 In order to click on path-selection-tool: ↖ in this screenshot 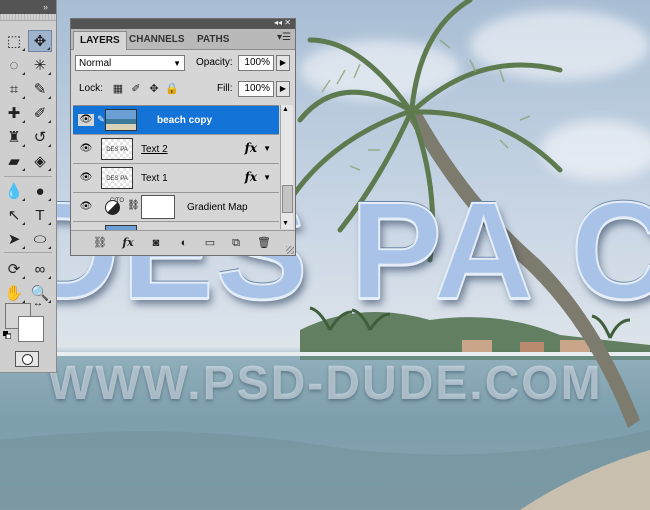, I will do `click(14, 215)`.